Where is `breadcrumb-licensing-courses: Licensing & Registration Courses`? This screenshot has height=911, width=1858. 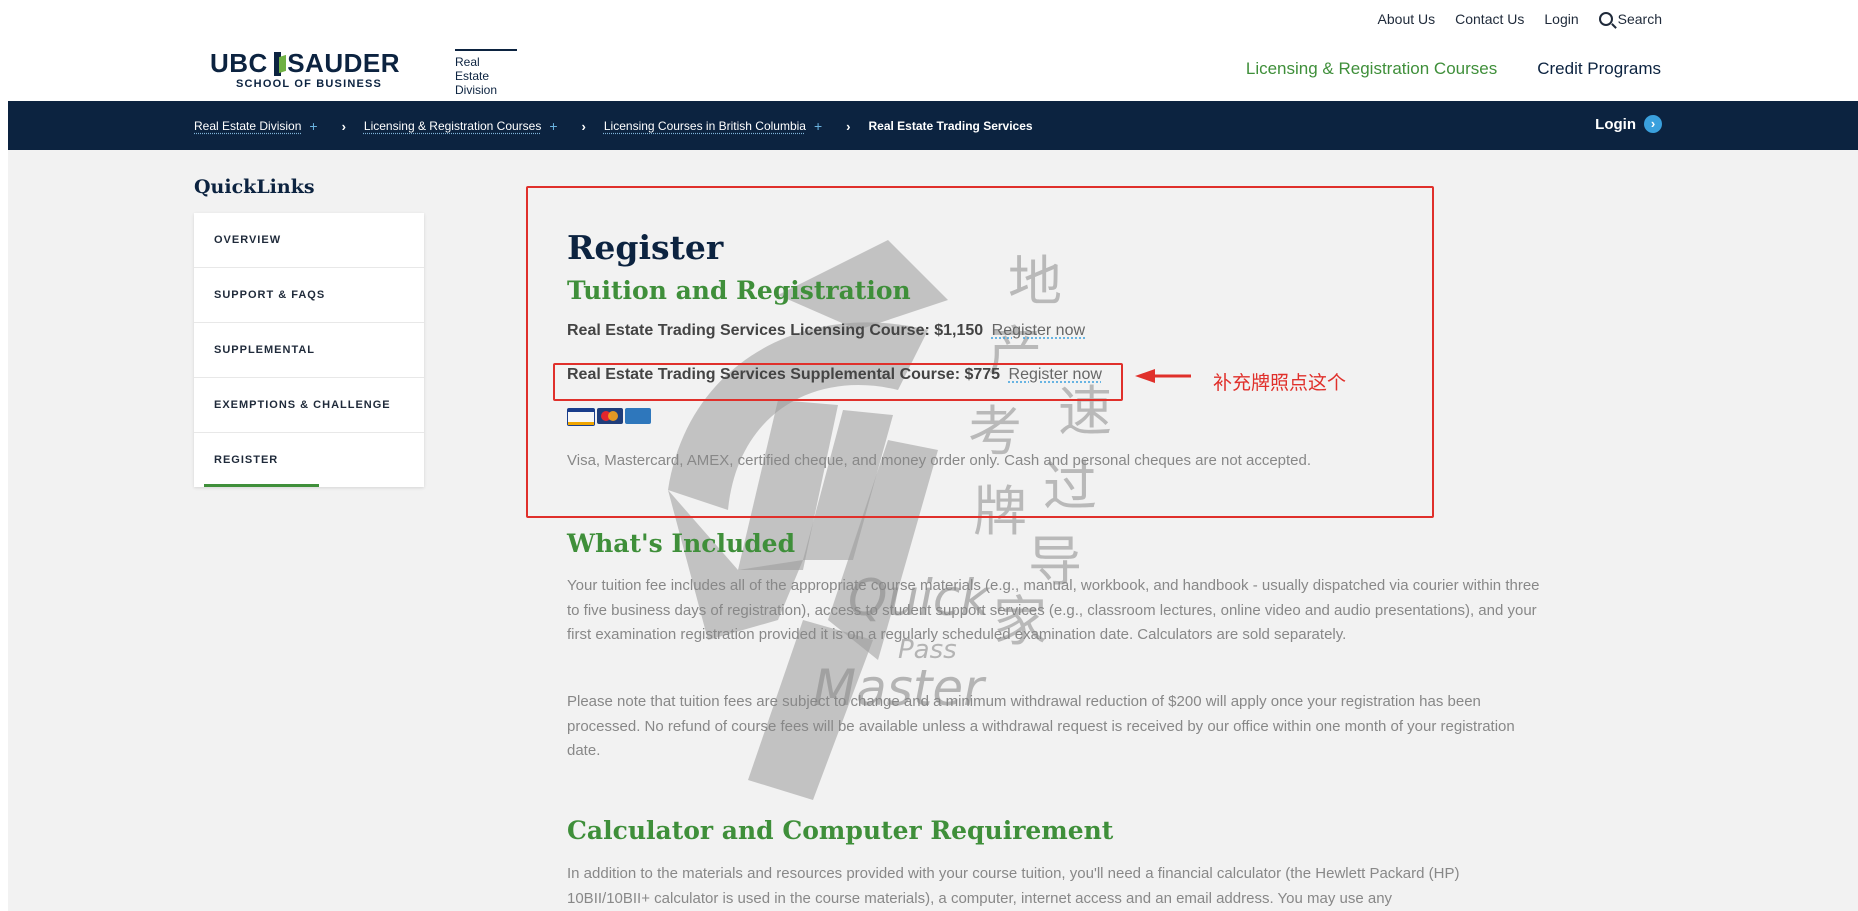 breadcrumb-licensing-courses: Licensing & Registration Courses is located at coordinates (452, 126).